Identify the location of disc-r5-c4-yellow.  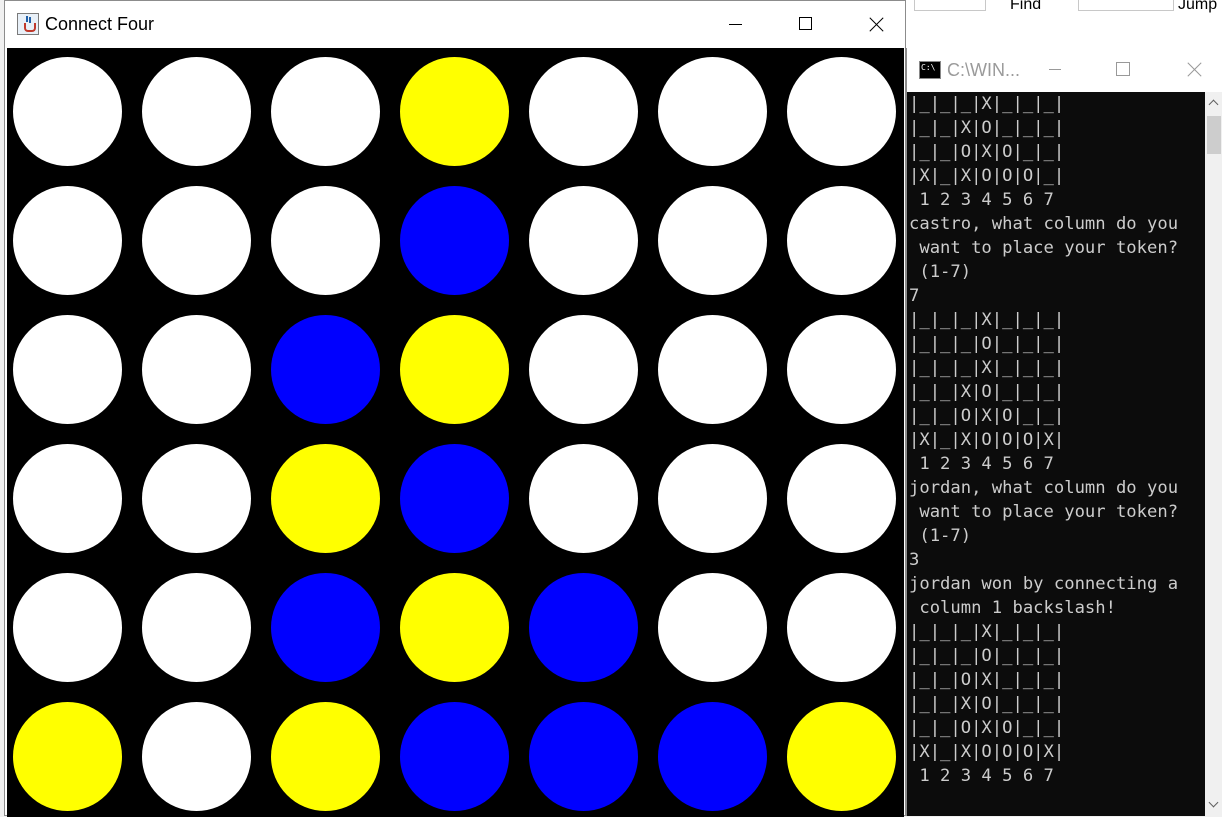
(454, 627).